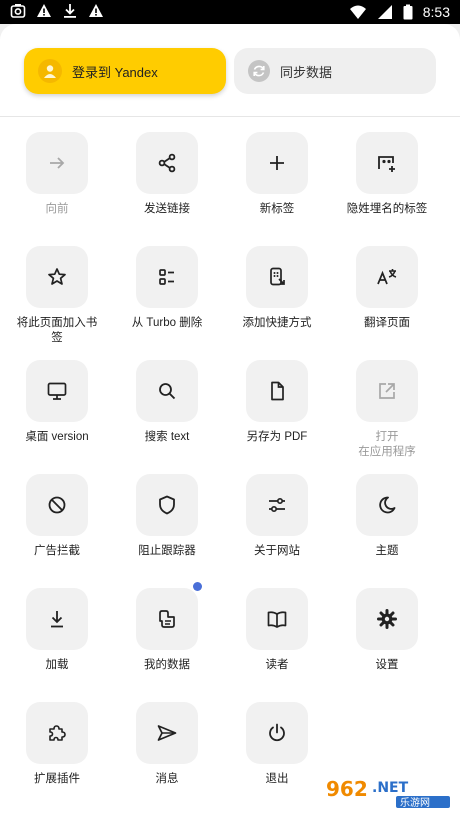 This screenshot has width=460, height=818. I want to click on menu-item-downloads: 加载, so click(57, 630).